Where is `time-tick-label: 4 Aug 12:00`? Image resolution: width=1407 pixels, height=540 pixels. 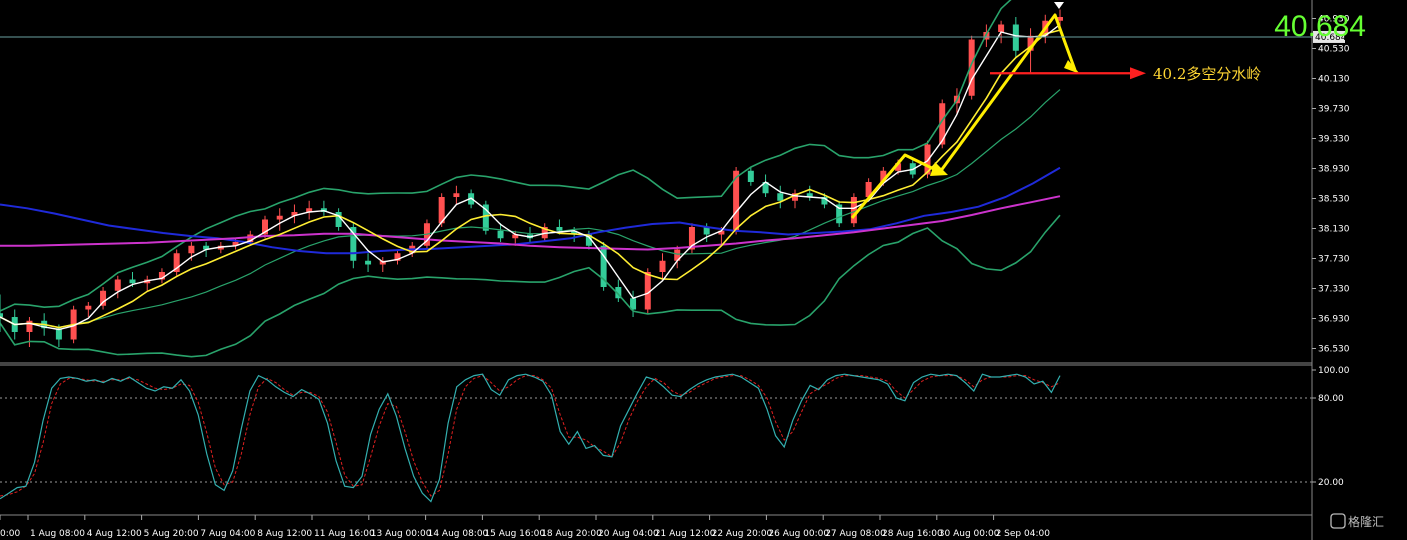 time-tick-label: 4 Aug 12:00 is located at coordinates (114, 534).